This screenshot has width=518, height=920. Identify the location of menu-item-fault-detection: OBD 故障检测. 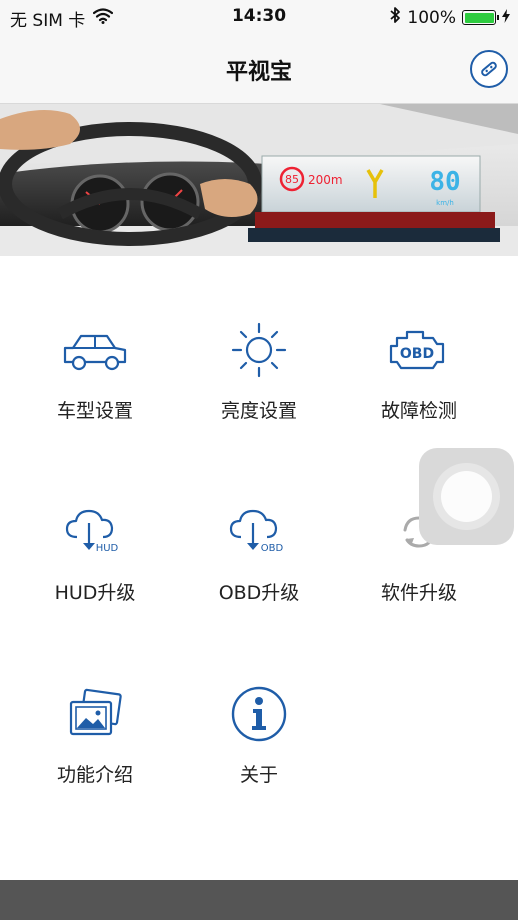
(419, 370).